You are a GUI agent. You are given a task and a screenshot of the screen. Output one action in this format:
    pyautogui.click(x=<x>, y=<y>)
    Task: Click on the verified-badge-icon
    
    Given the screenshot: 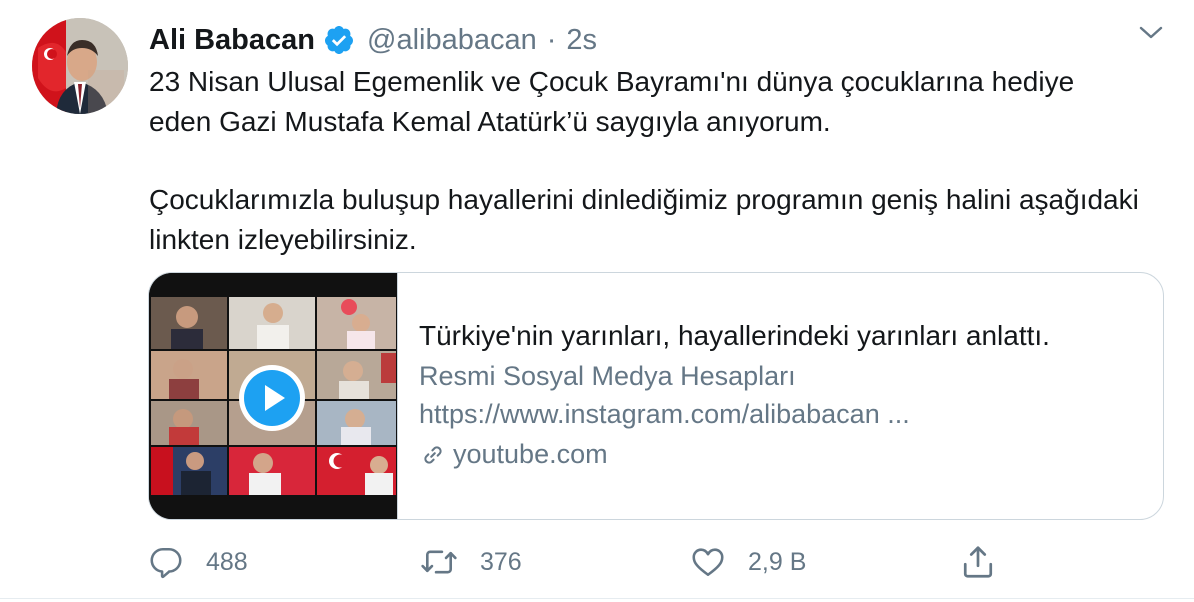 What is the action you would take?
    pyautogui.click(x=339, y=40)
    